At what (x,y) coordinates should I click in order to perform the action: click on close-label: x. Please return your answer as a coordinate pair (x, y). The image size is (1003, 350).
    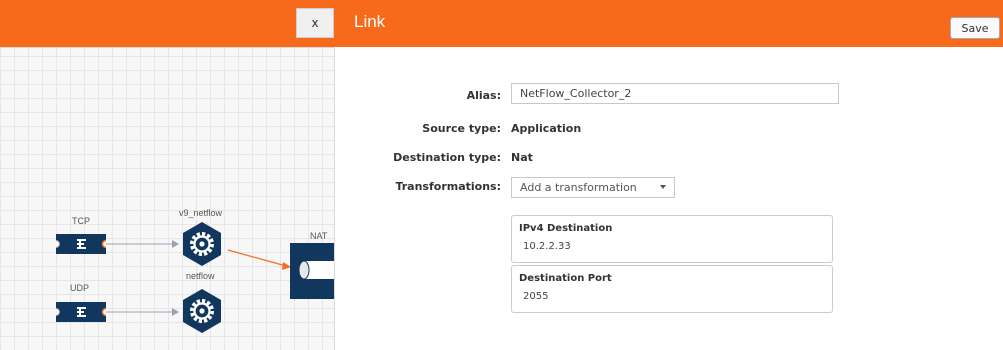
    Looking at the image, I should click on (315, 23).